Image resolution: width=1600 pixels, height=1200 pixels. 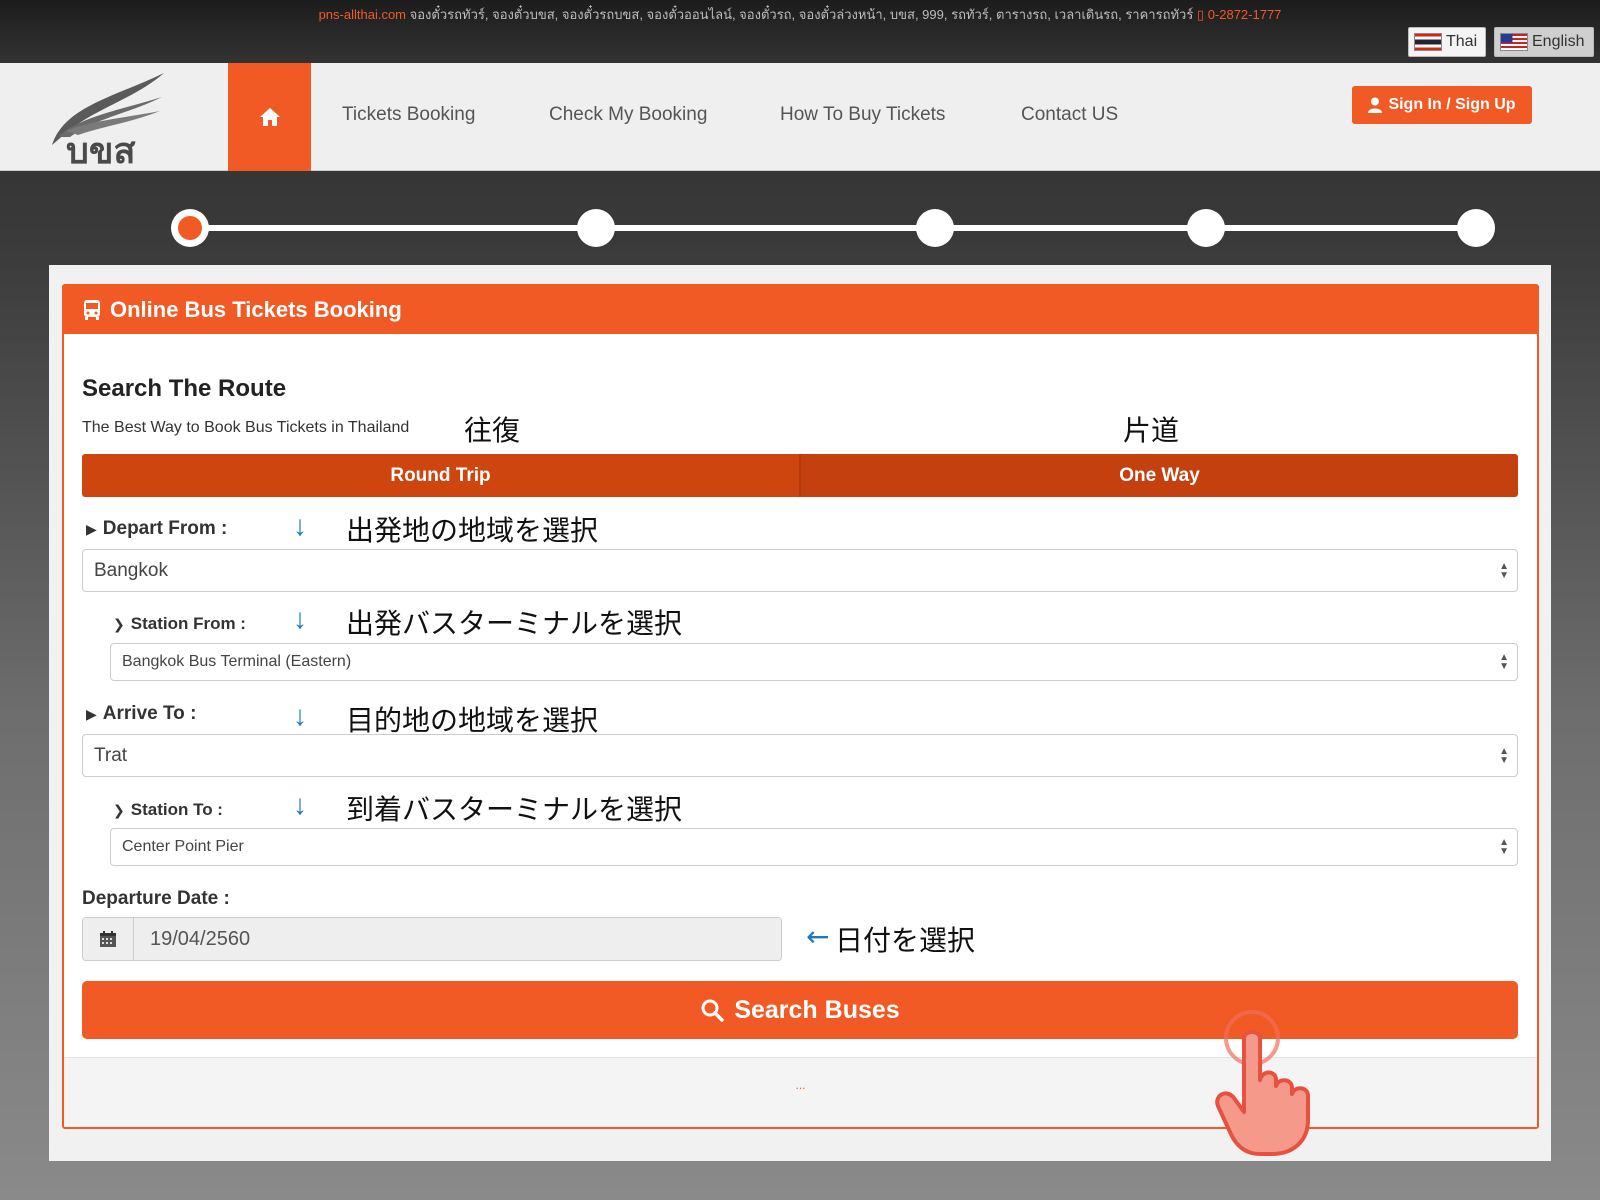 I want to click on depart-from-label-text: Depart From :, so click(x=165, y=528).